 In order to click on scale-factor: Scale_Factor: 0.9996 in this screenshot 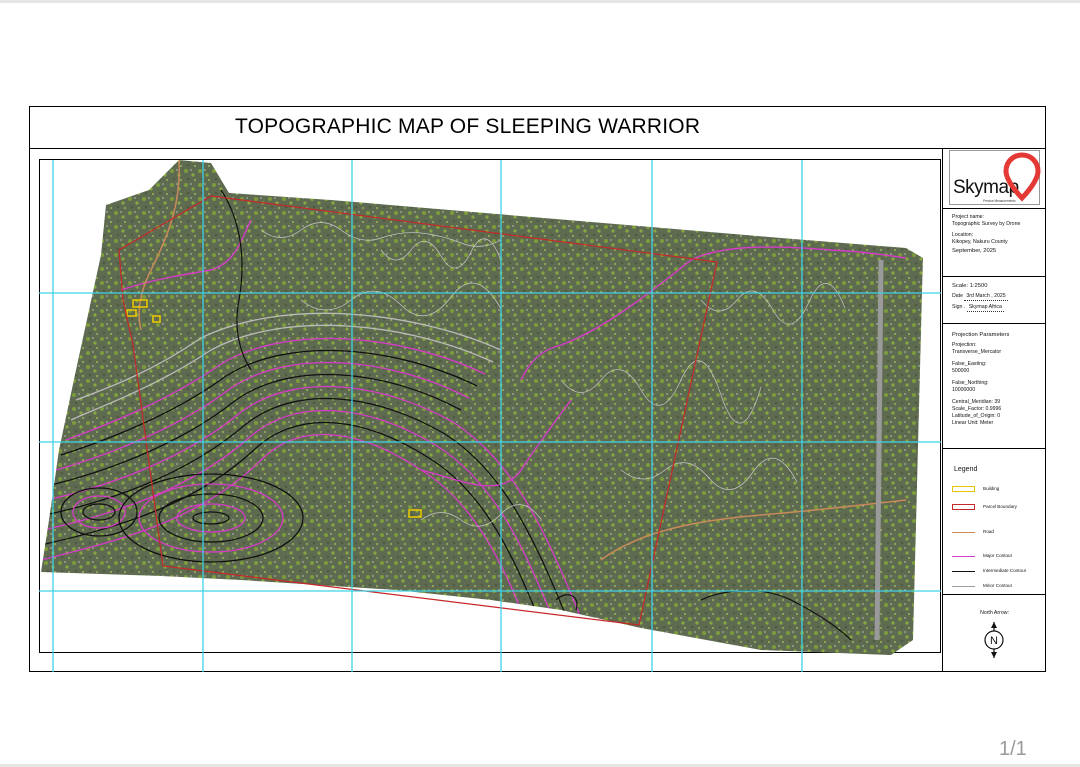, I will do `click(977, 409)`.